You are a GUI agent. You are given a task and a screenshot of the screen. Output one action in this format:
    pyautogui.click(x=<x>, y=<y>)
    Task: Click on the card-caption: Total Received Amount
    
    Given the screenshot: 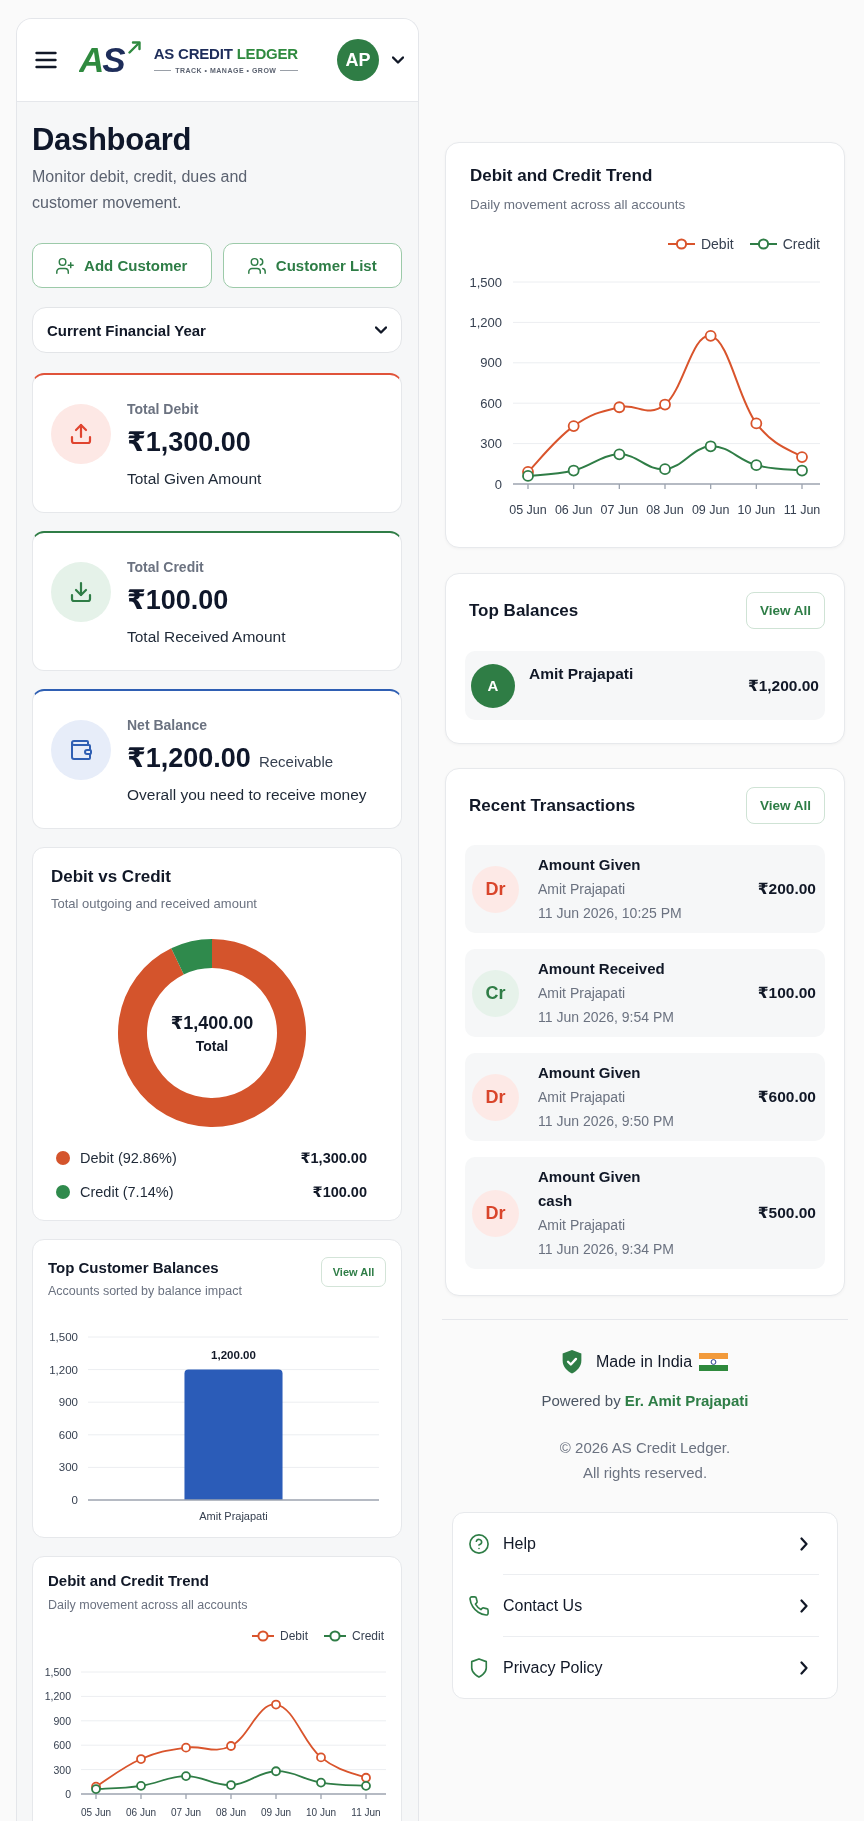 What is the action you would take?
    pyautogui.click(x=206, y=637)
    